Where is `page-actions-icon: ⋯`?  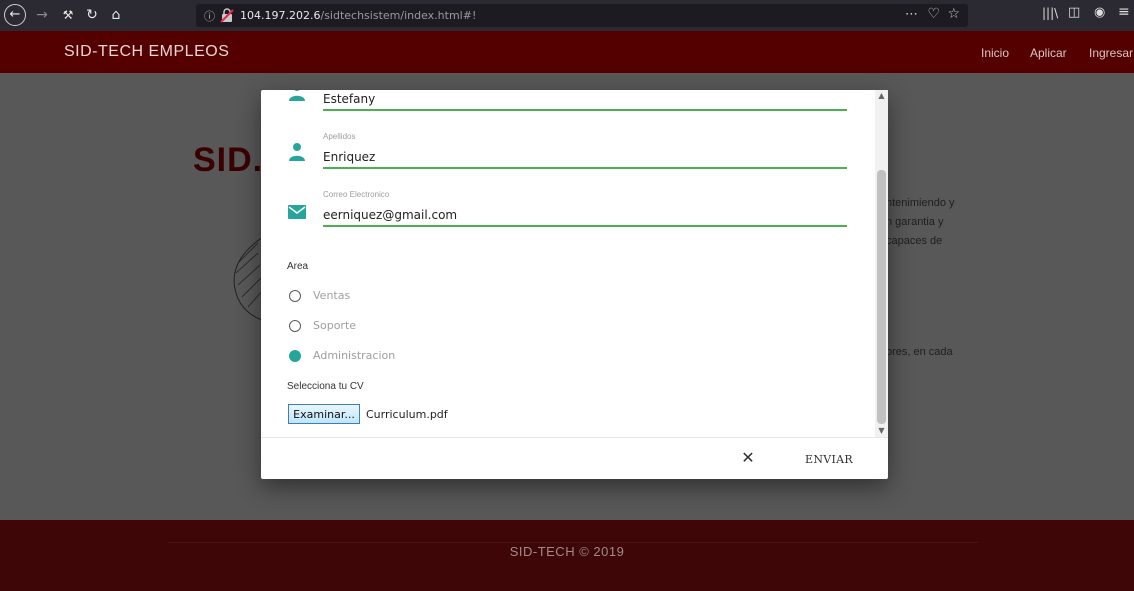 page-actions-icon: ⋯ is located at coordinates (911, 14).